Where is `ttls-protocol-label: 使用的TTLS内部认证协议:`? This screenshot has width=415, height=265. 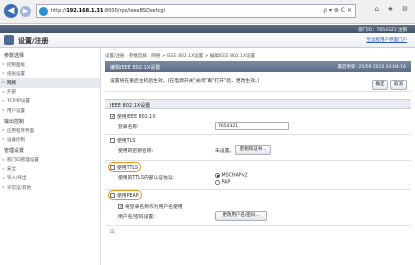 ttls-protocol-label: 使用的TTLS内部认证协议: is located at coordinates (146, 178).